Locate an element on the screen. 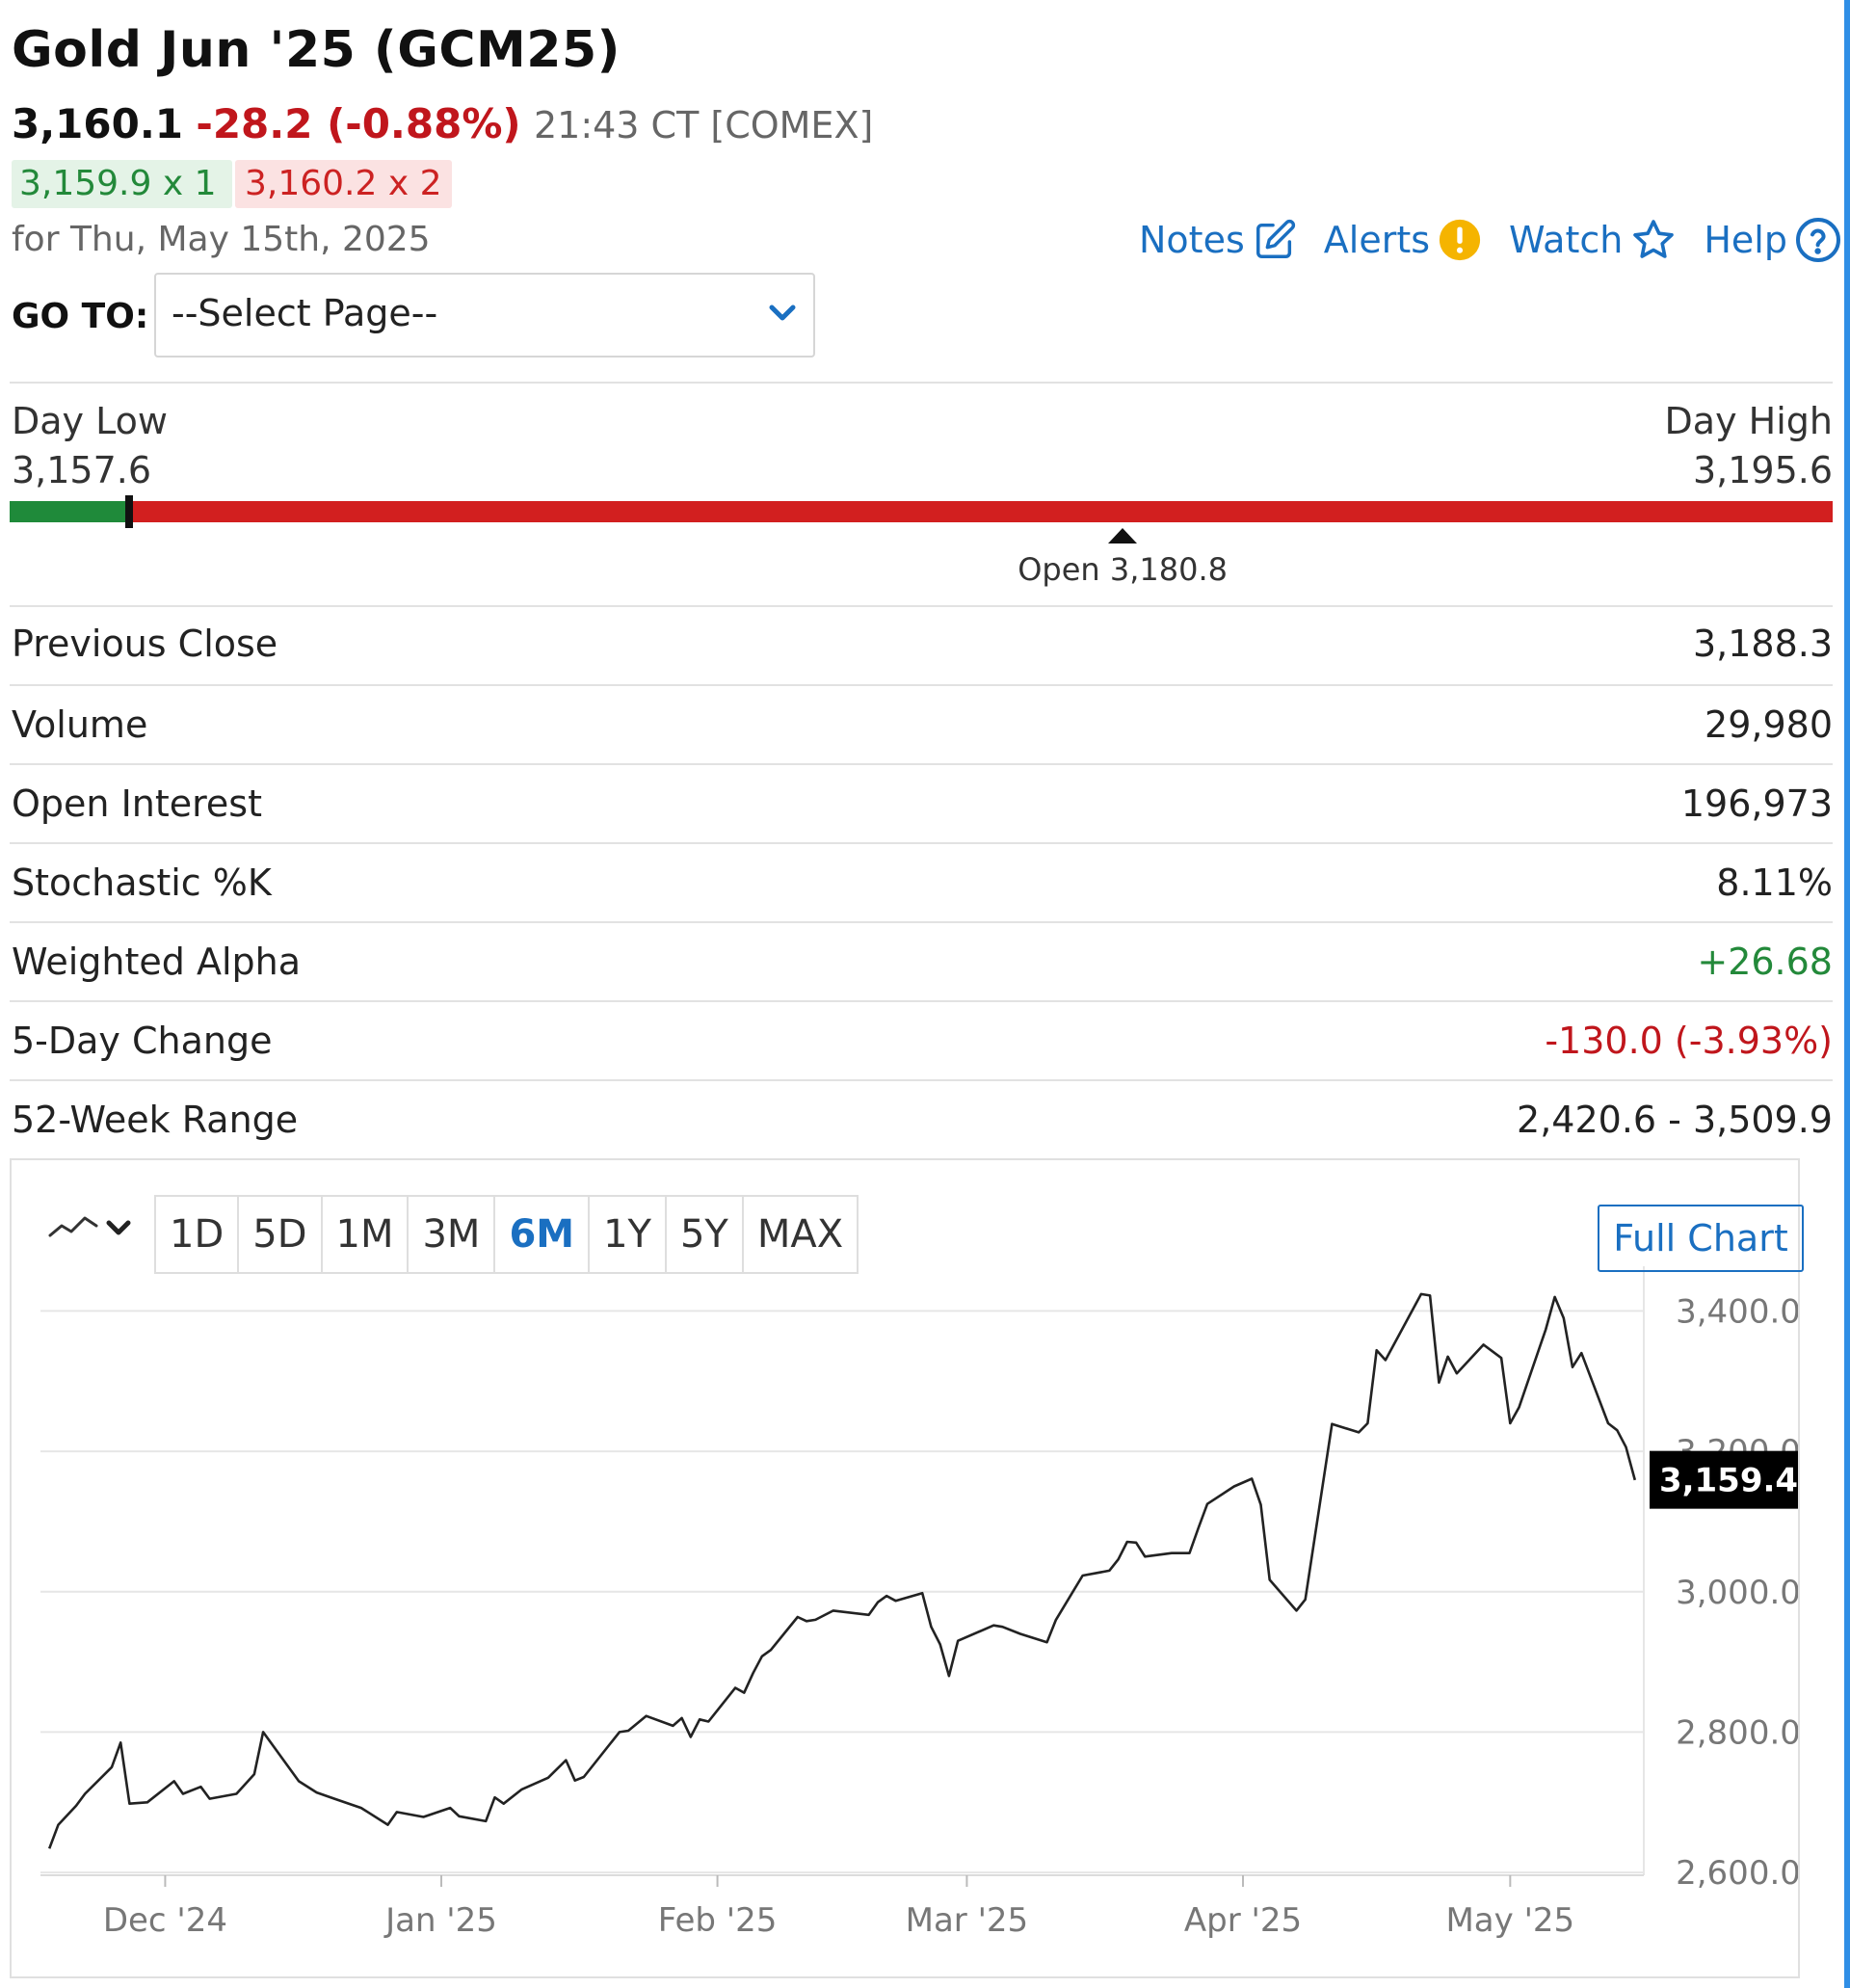 This screenshot has height=1988, width=1850. stat-value: -130.0 (-3.93%) is located at coordinates (1689, 1041).